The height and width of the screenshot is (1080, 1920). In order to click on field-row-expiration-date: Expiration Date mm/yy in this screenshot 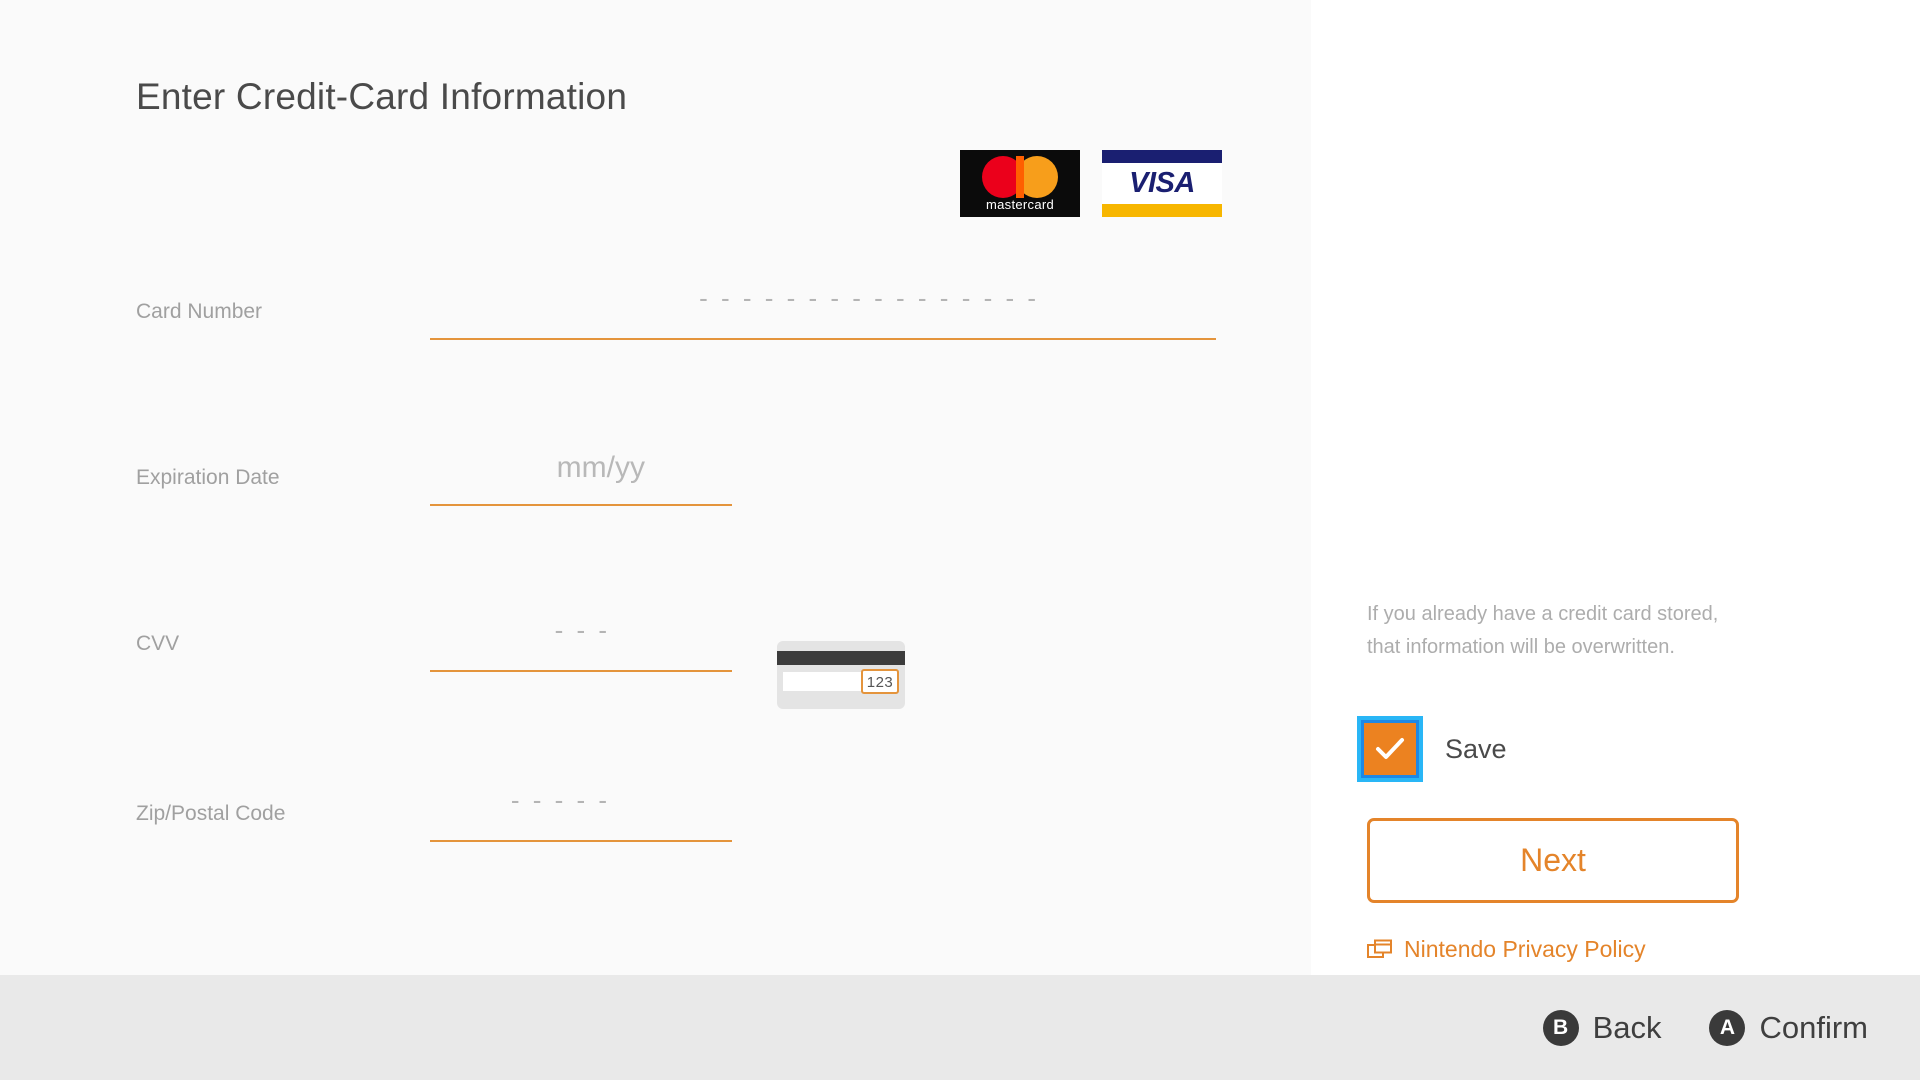, I will do `click(655, 489)`.